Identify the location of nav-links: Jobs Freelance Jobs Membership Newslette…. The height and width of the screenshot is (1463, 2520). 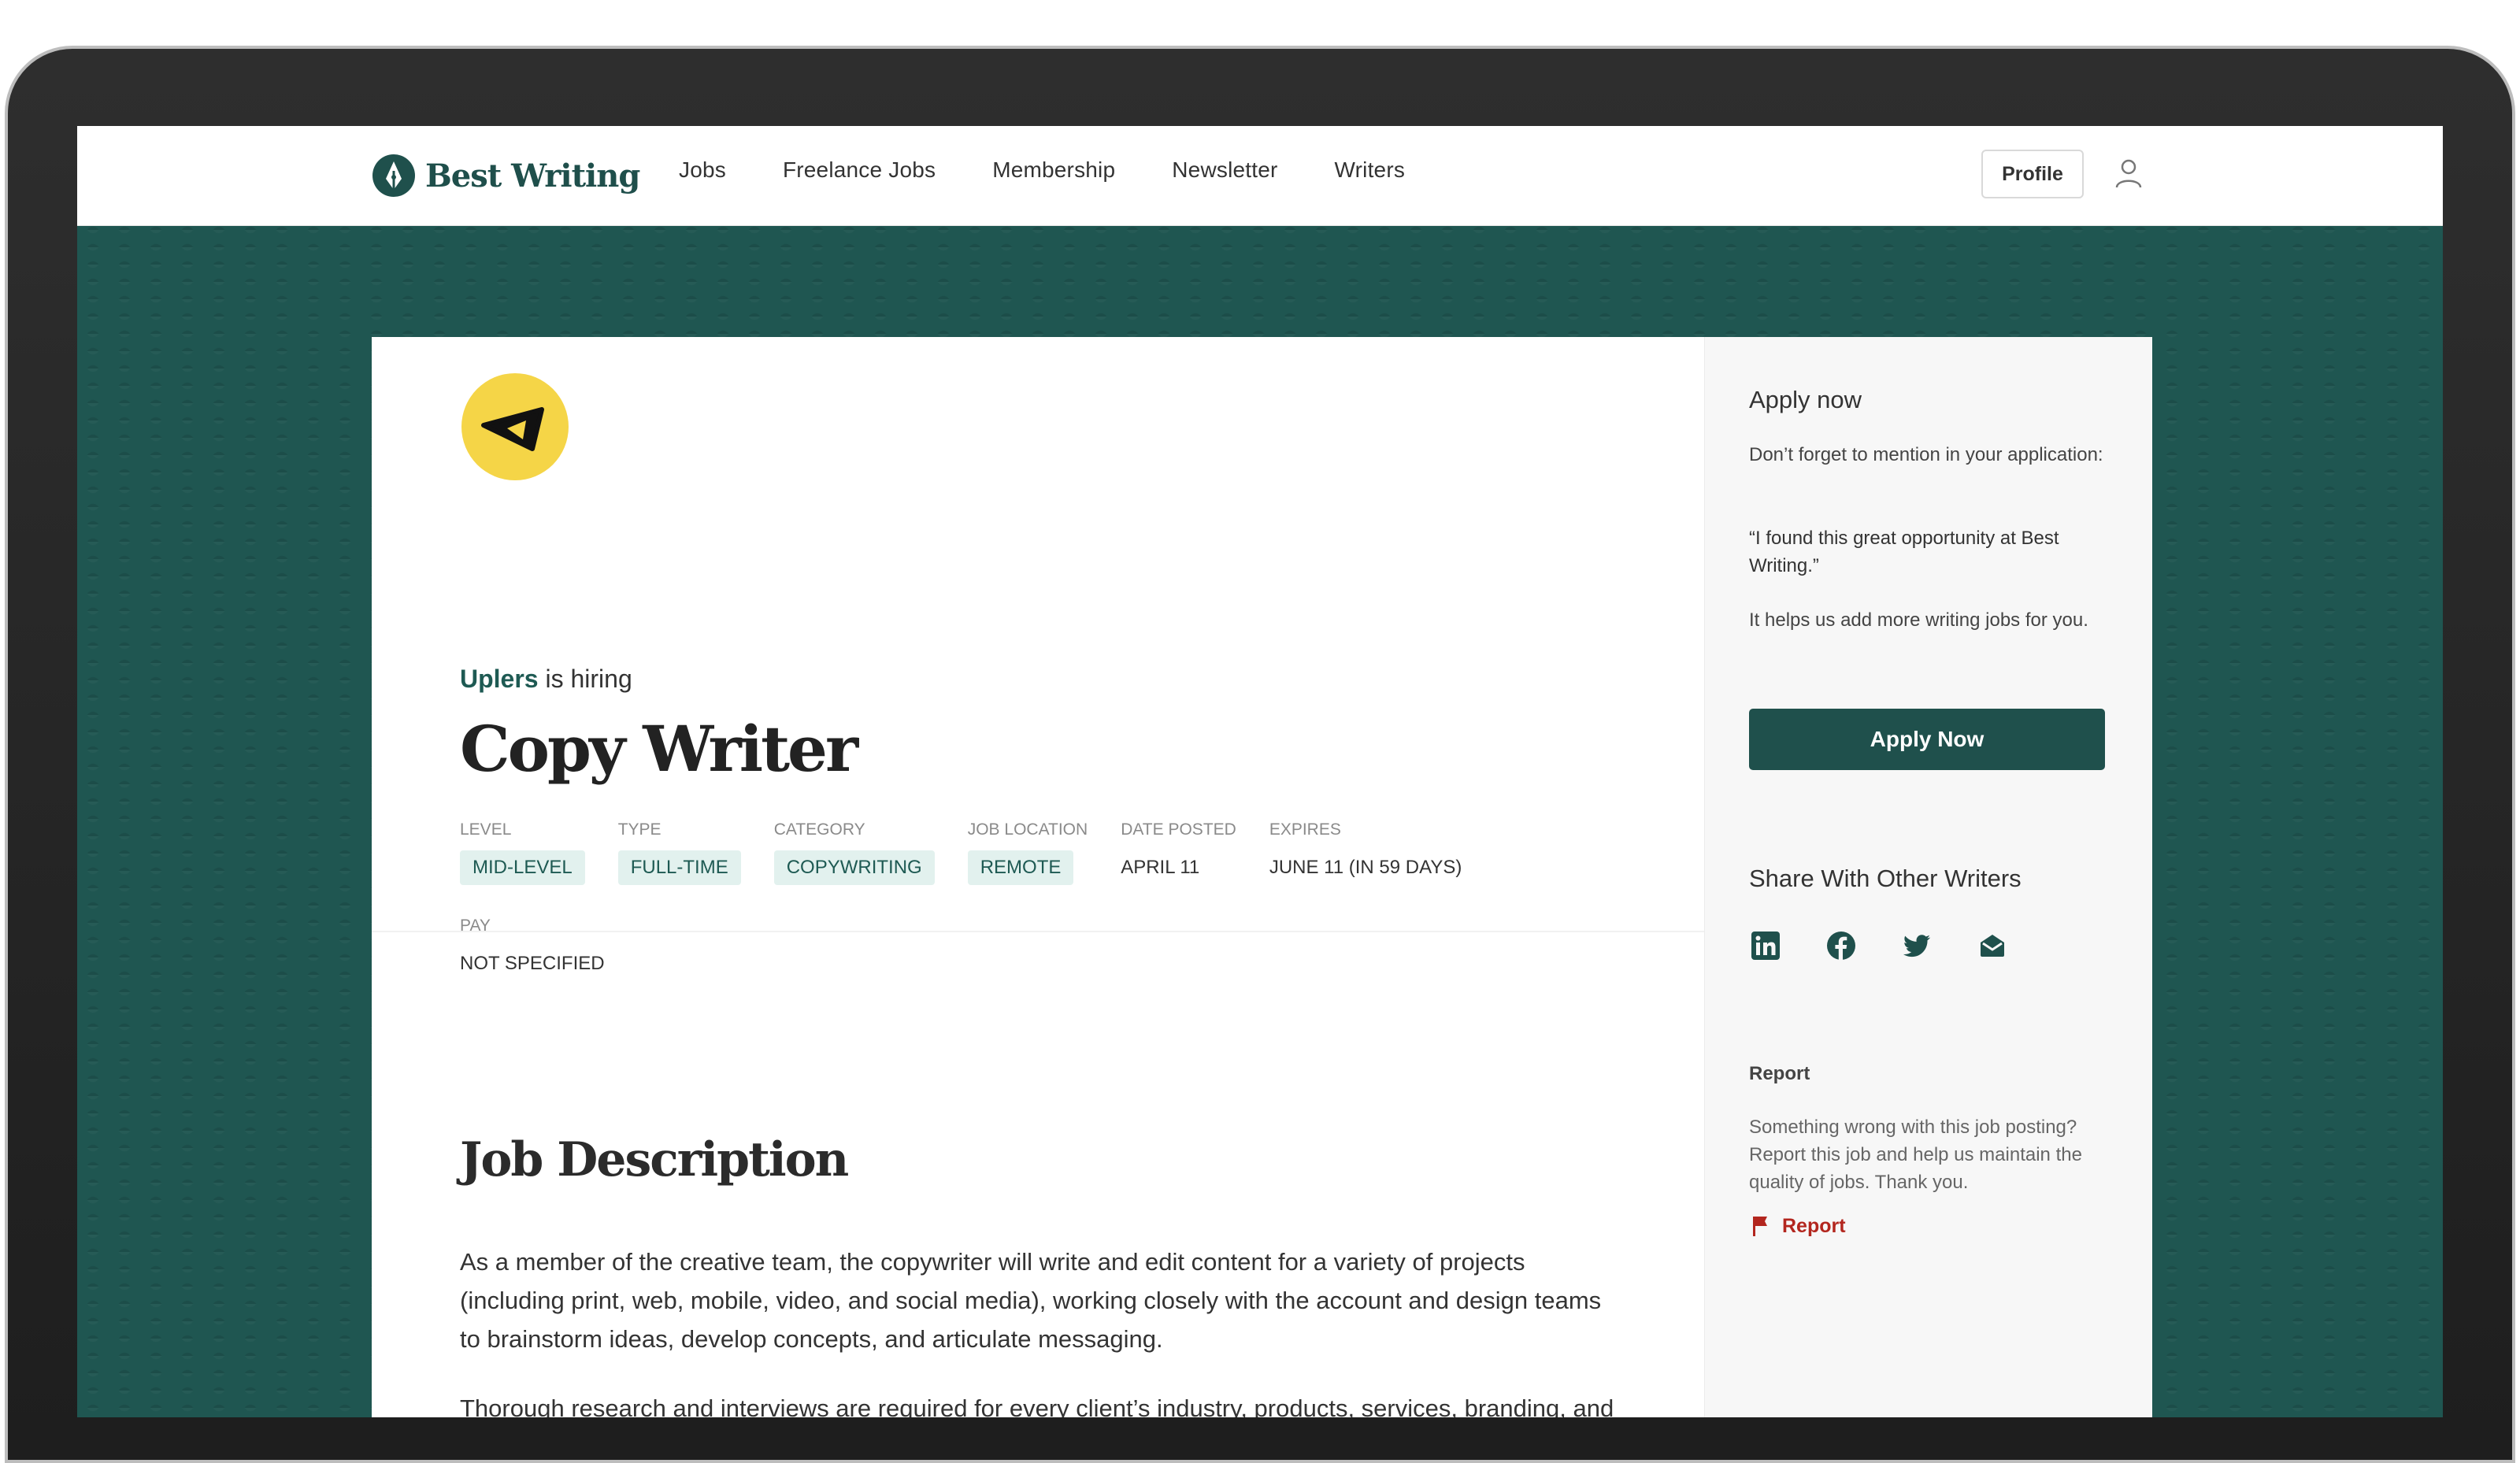
(1042, 170).